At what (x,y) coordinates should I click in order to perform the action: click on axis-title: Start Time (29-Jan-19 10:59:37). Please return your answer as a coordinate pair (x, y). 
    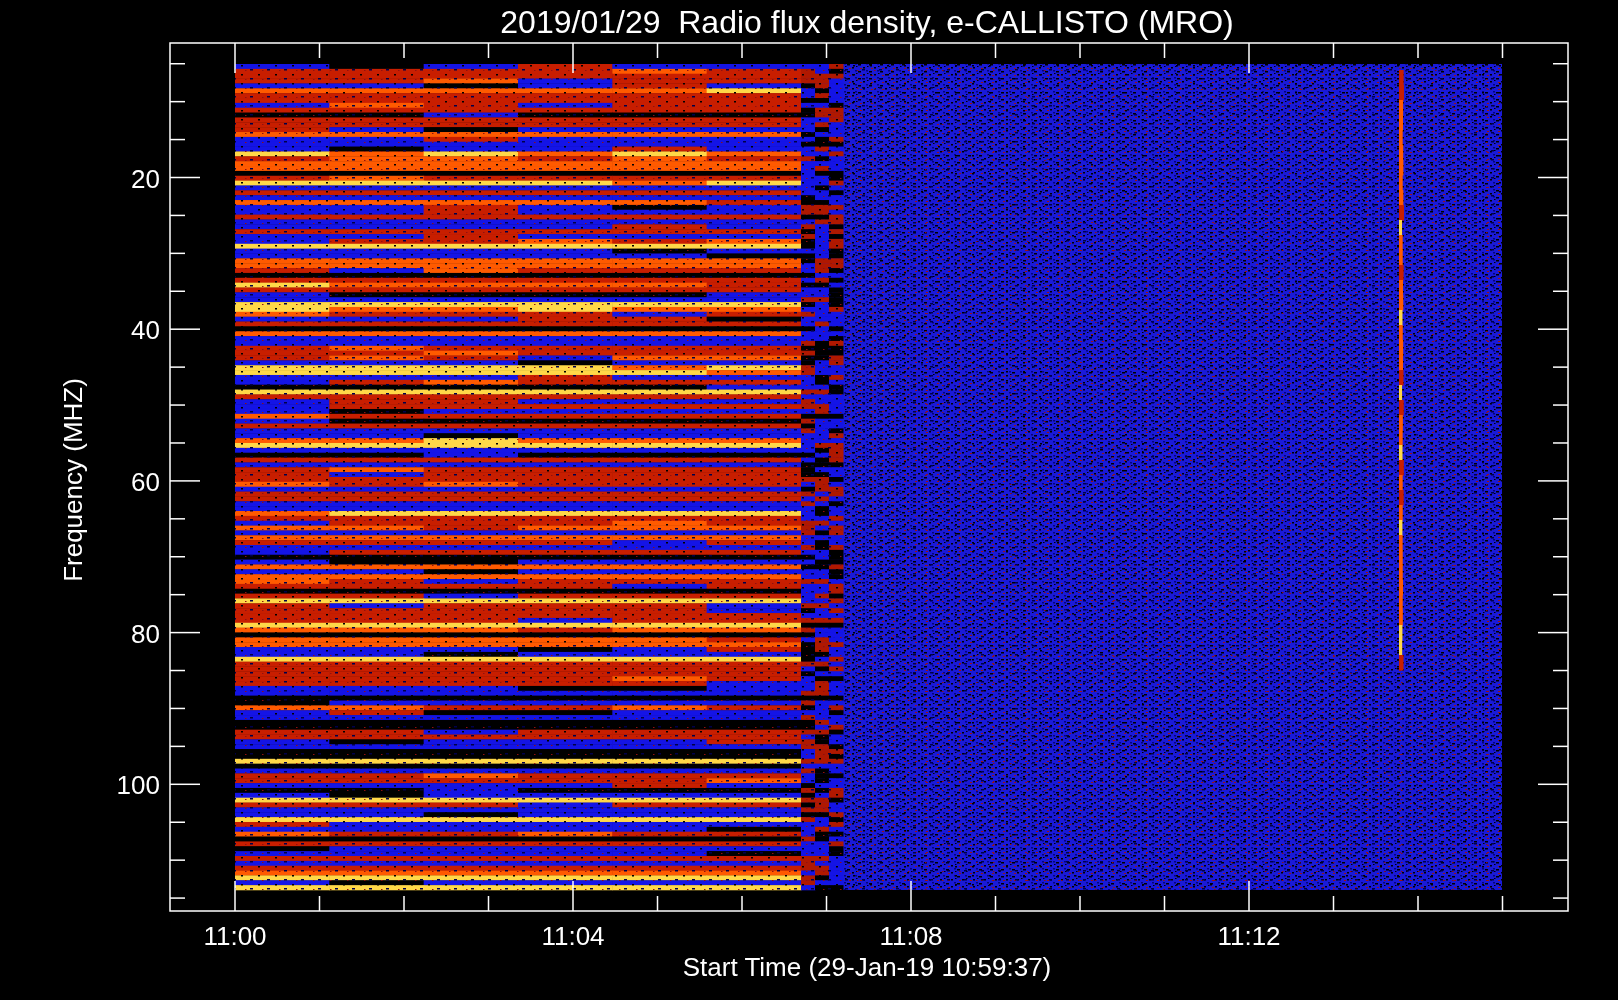
    Looking at the image, I should click on (867, 967).